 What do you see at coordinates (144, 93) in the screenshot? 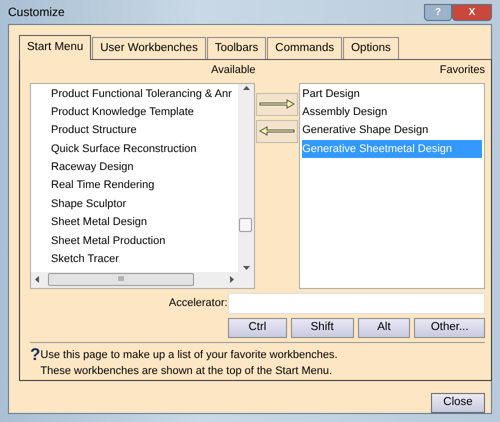
I see `list-item: Product Functional Tolerancing & Anr` at bounding box center [144, 93].